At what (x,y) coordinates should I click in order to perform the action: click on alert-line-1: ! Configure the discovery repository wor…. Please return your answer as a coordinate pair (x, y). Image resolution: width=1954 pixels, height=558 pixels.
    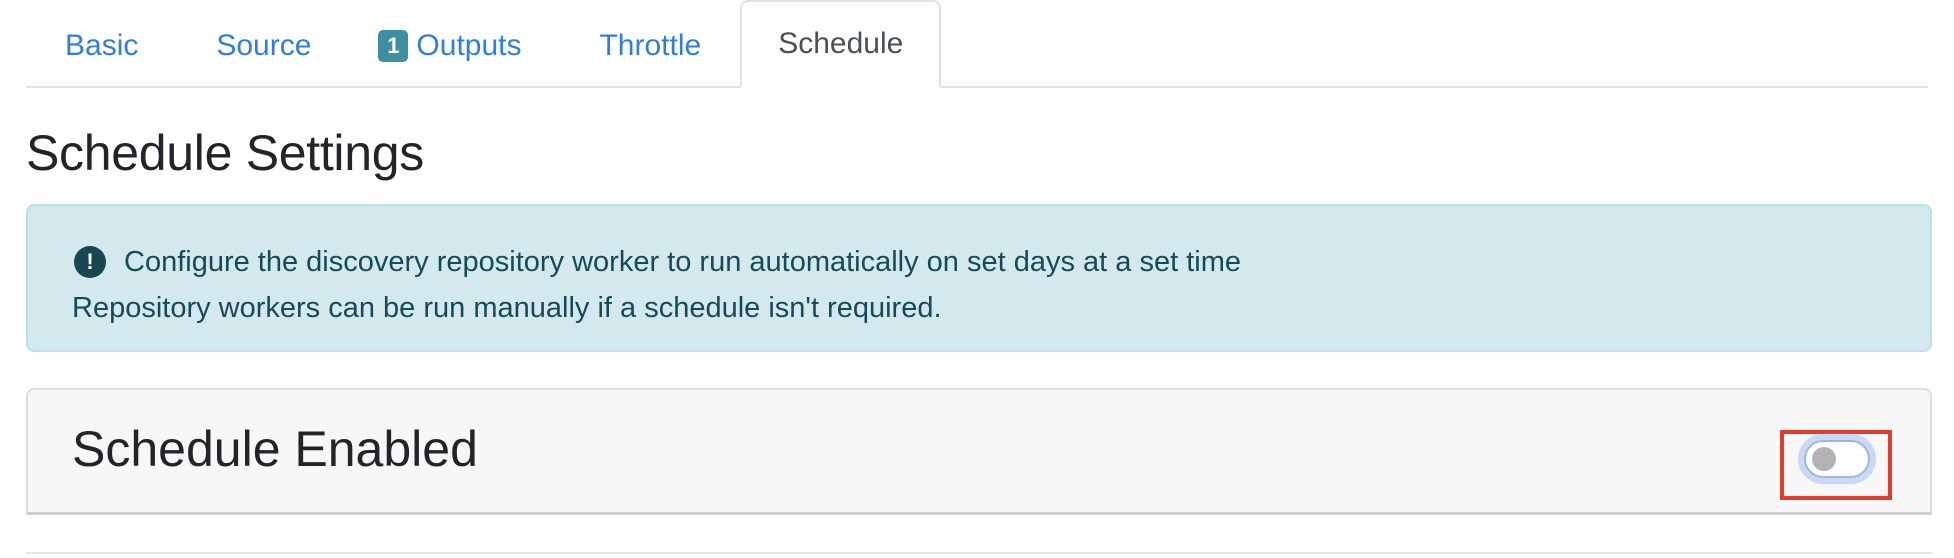
    Looking at the image, I should click on (1001, 262).